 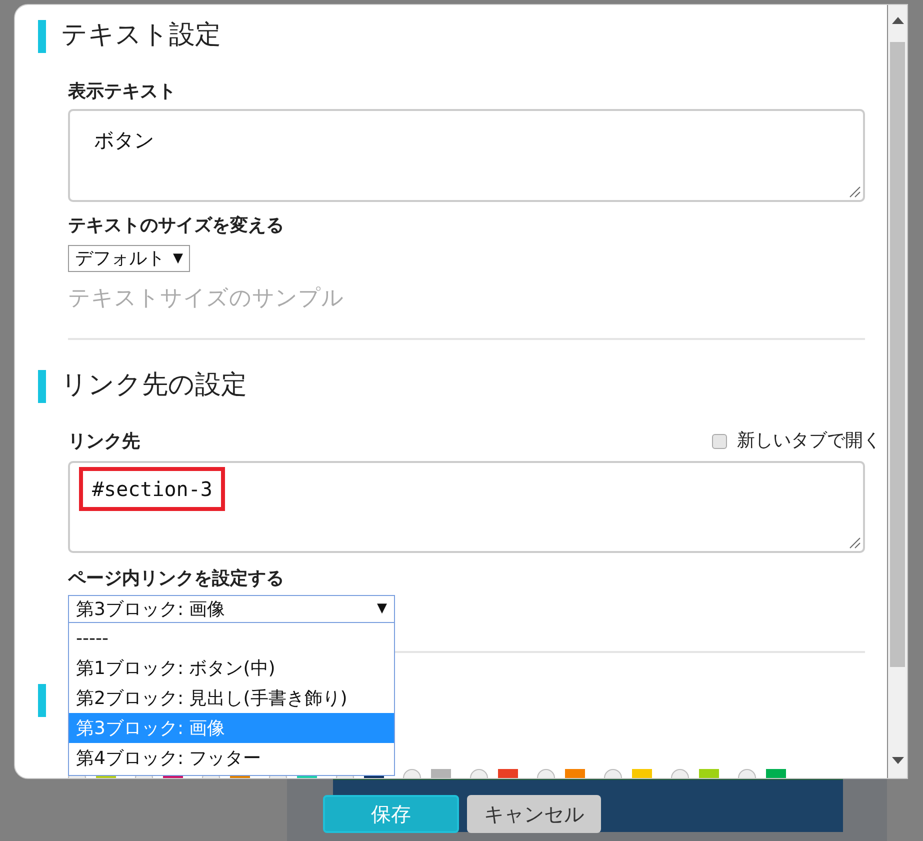 What do you see at coordinates (719, 441) in the screenshot?
I see `checkbox` at bounding box center [719, 441].